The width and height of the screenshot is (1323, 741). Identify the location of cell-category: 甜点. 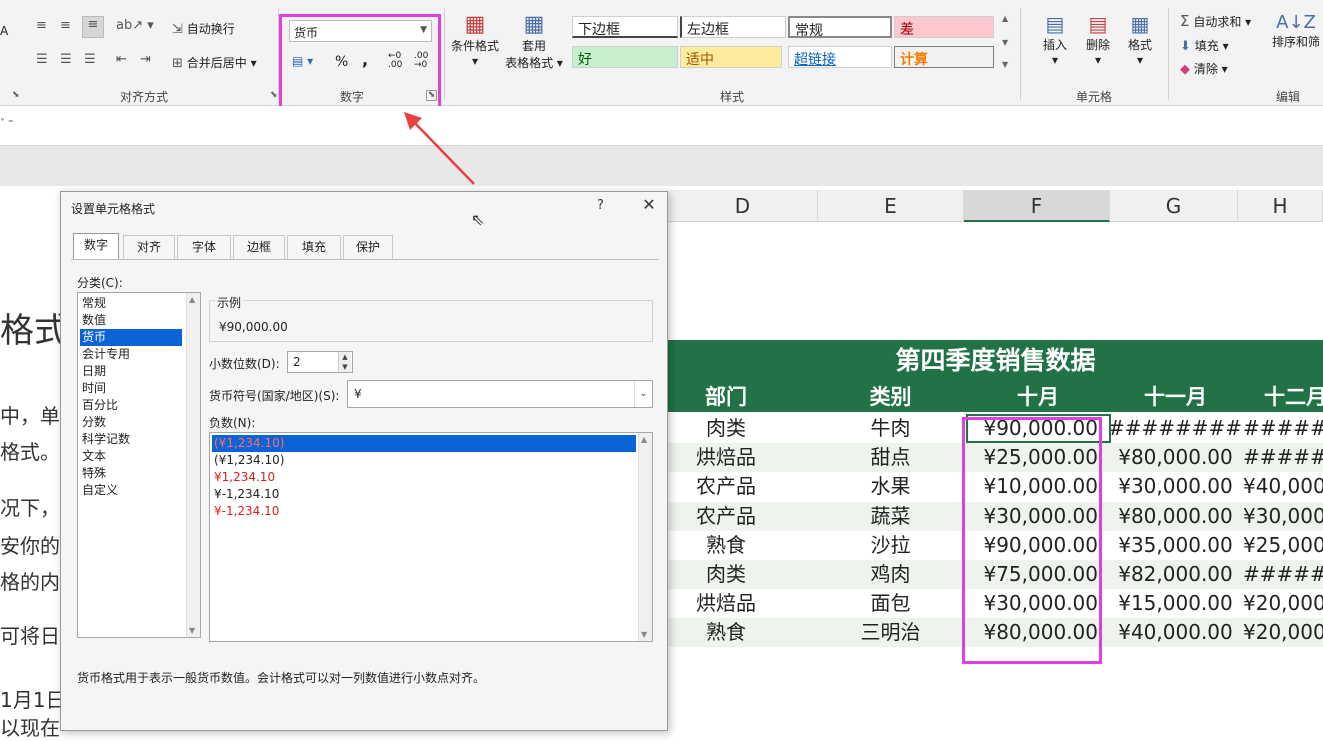
(890, 457).